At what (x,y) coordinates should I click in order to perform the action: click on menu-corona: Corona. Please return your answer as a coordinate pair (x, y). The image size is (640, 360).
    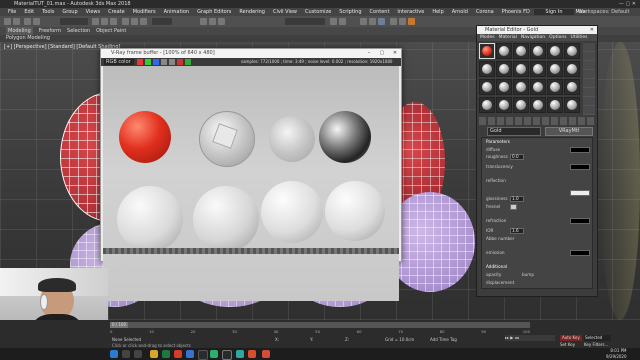
    Looking at the image, I should click on (485, 12).